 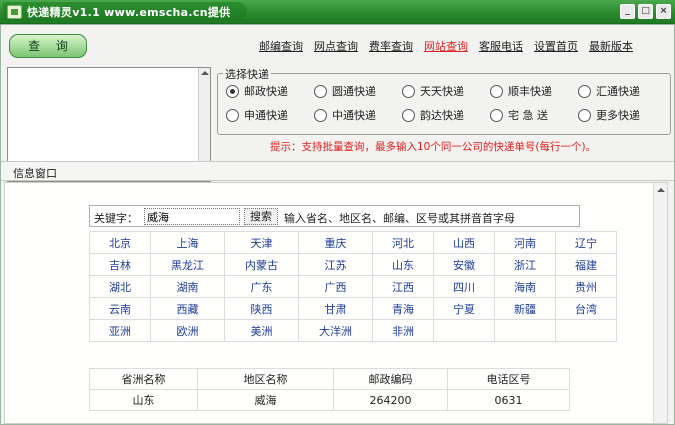 I want to click on nav-postcode-query: 邮编查询, so click(x=281, y=46).